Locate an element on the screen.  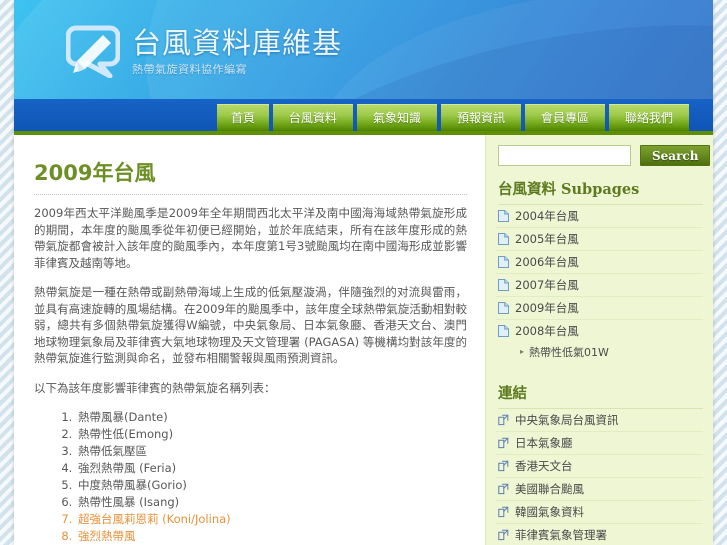
links-heading: 連結 is located at coordinates (600, 395).